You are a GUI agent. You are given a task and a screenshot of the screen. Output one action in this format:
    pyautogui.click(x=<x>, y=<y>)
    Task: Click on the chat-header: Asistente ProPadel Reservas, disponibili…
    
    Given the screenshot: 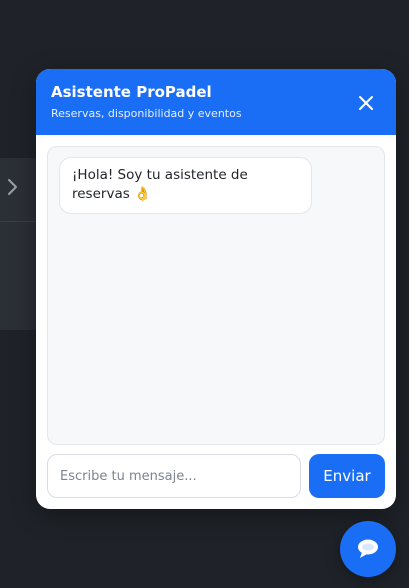 What is the action you would take?
    pyautogui.click(x=216, y=102)
    